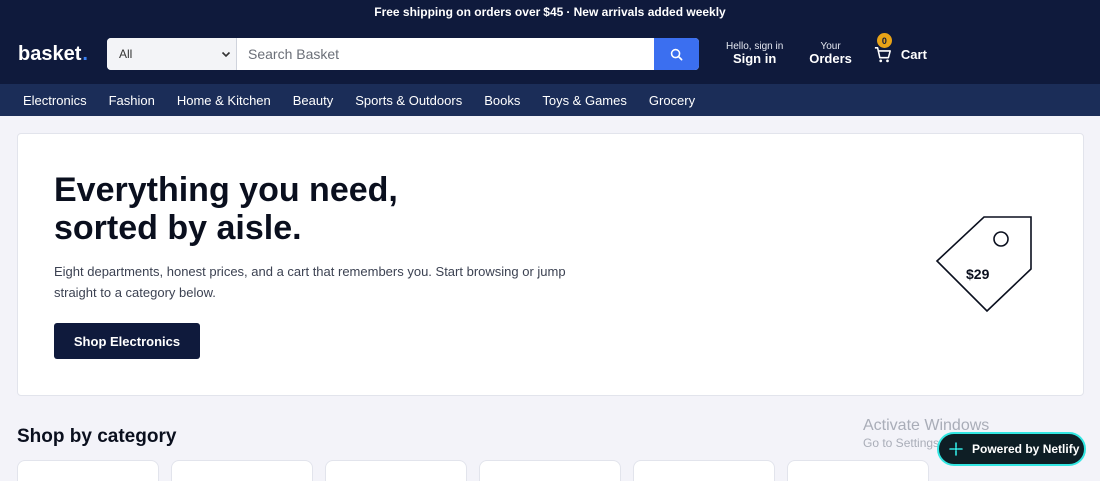 Image resolution: width=1100 pixels, height=481 pixels. I want to click on account-signin-label: Sign in, so click(754, 59).